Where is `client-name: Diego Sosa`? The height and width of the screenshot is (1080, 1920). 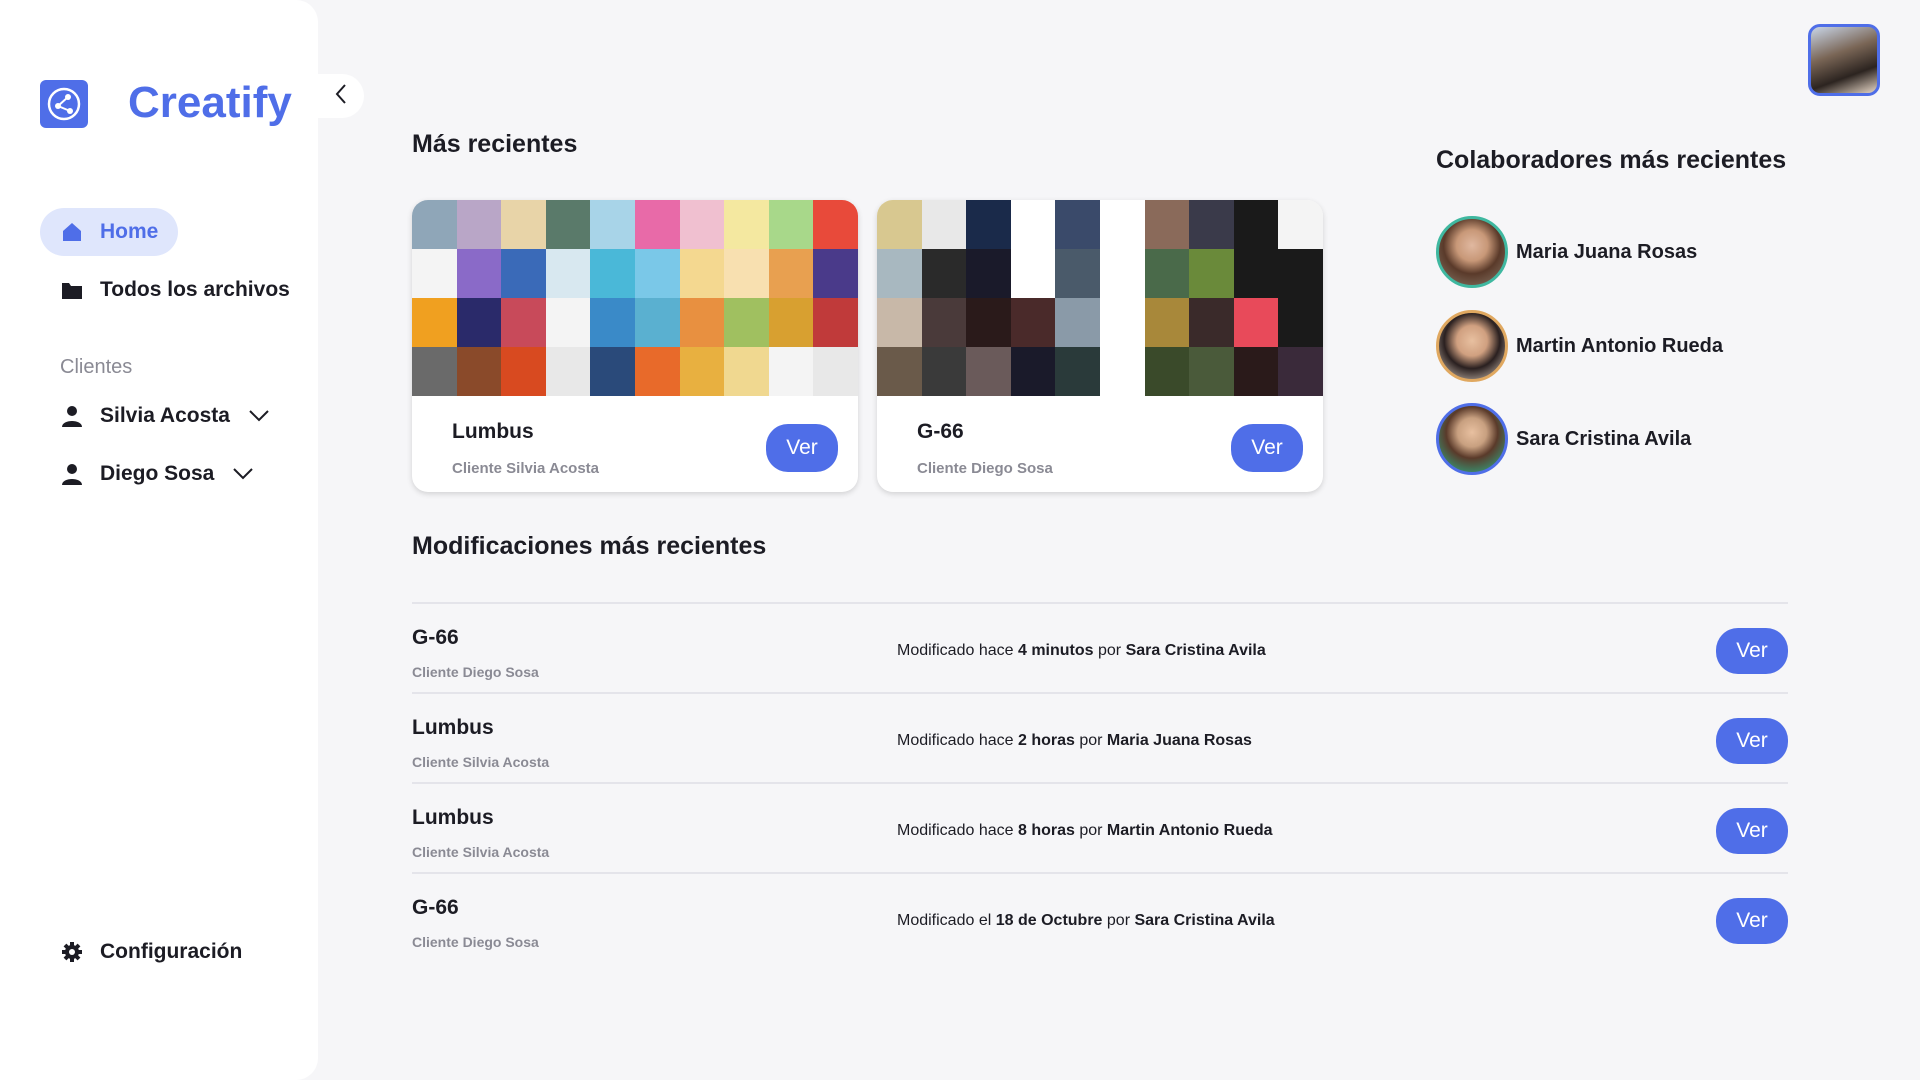 client-name: Diego Sosa is located at coordinates (157, 473).